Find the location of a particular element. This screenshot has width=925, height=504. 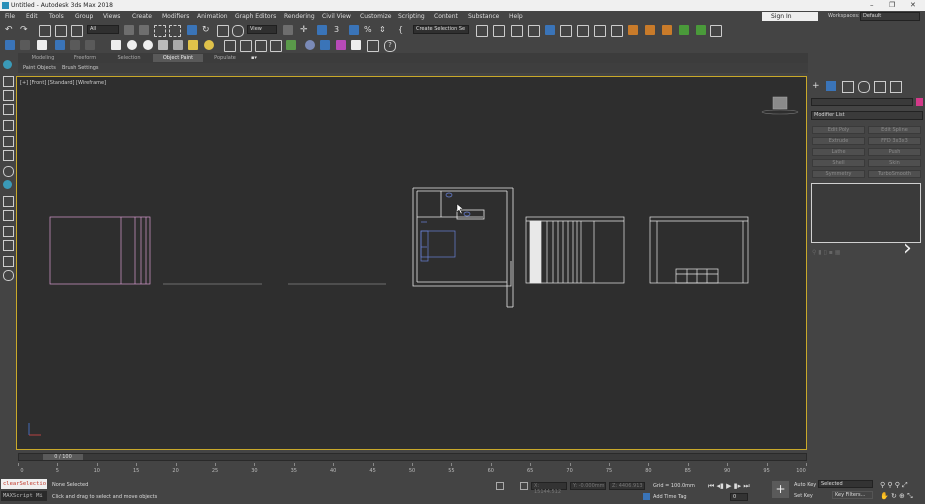

new-scene-icon is located at coordinates (42, 45).